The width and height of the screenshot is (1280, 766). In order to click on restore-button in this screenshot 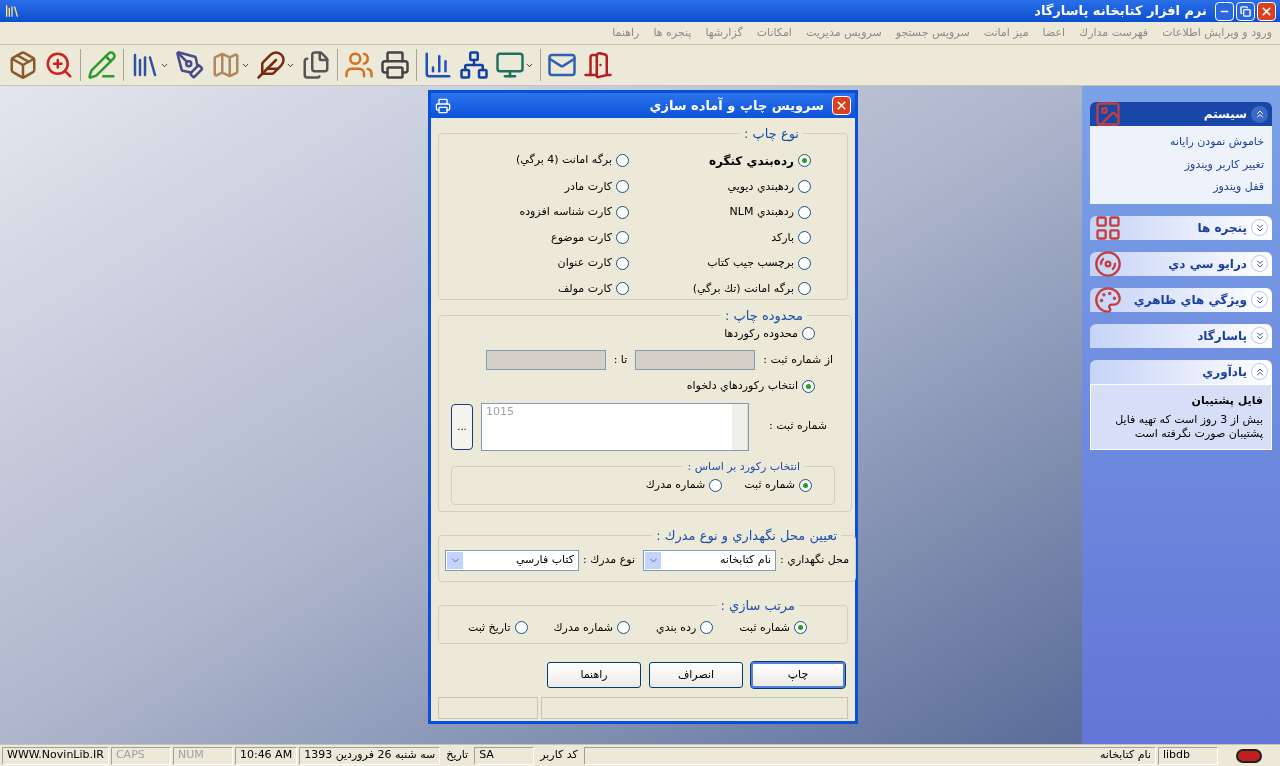, I will do `click(1245, 11)`.